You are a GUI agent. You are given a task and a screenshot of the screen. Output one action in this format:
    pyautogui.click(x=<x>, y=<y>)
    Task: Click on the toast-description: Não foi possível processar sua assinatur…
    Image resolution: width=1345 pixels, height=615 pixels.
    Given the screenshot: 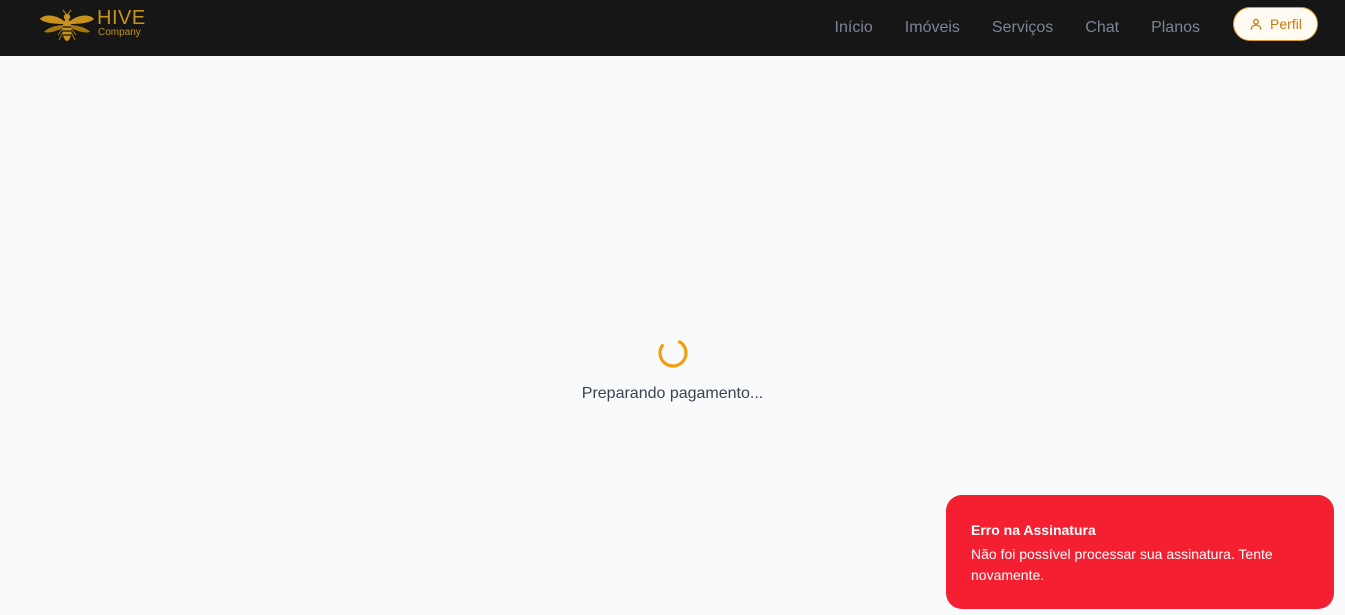 What is the action you would take?
    pyautogui.click(x=1122, y=564)
    